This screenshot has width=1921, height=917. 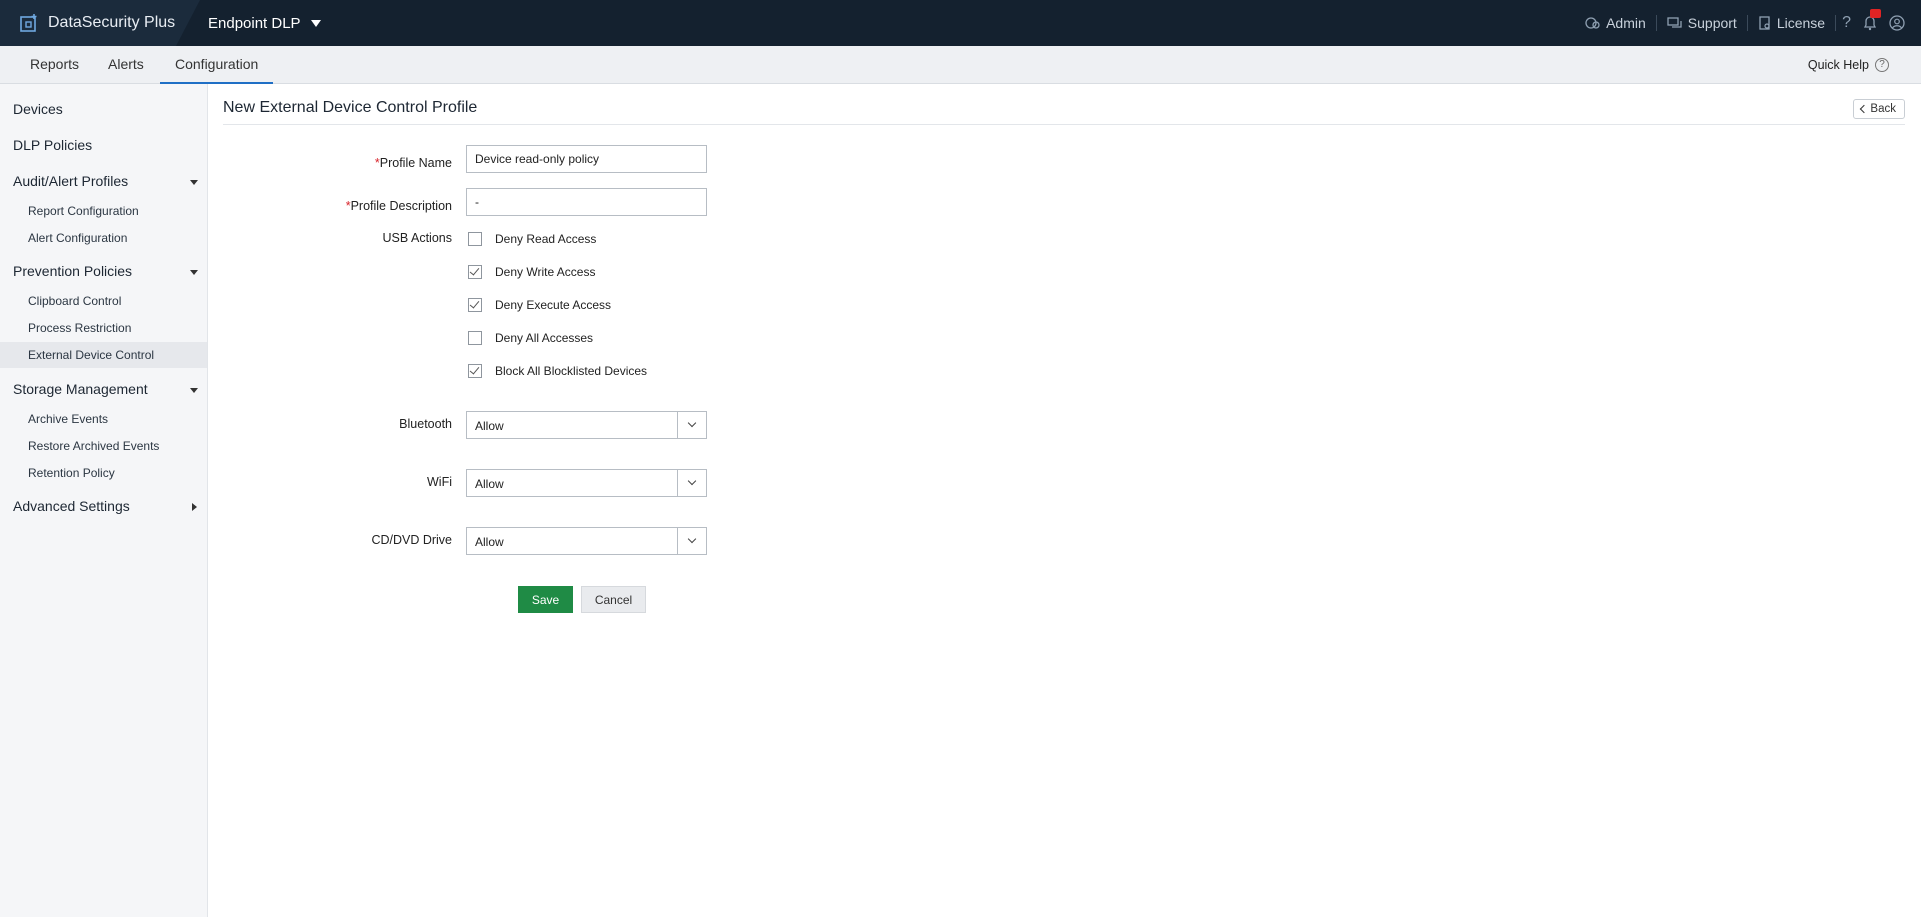 What do you see at coordinates (1592, 23) in the screenshot?
I see `admin-icon` at bounding box center [1592, 23].